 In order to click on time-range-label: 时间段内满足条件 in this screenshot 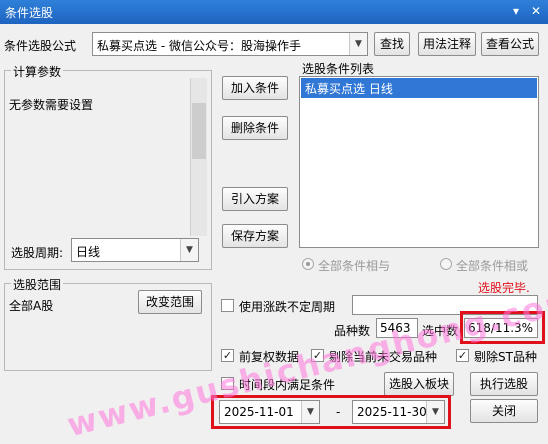, I will do `click(287, 385)`.